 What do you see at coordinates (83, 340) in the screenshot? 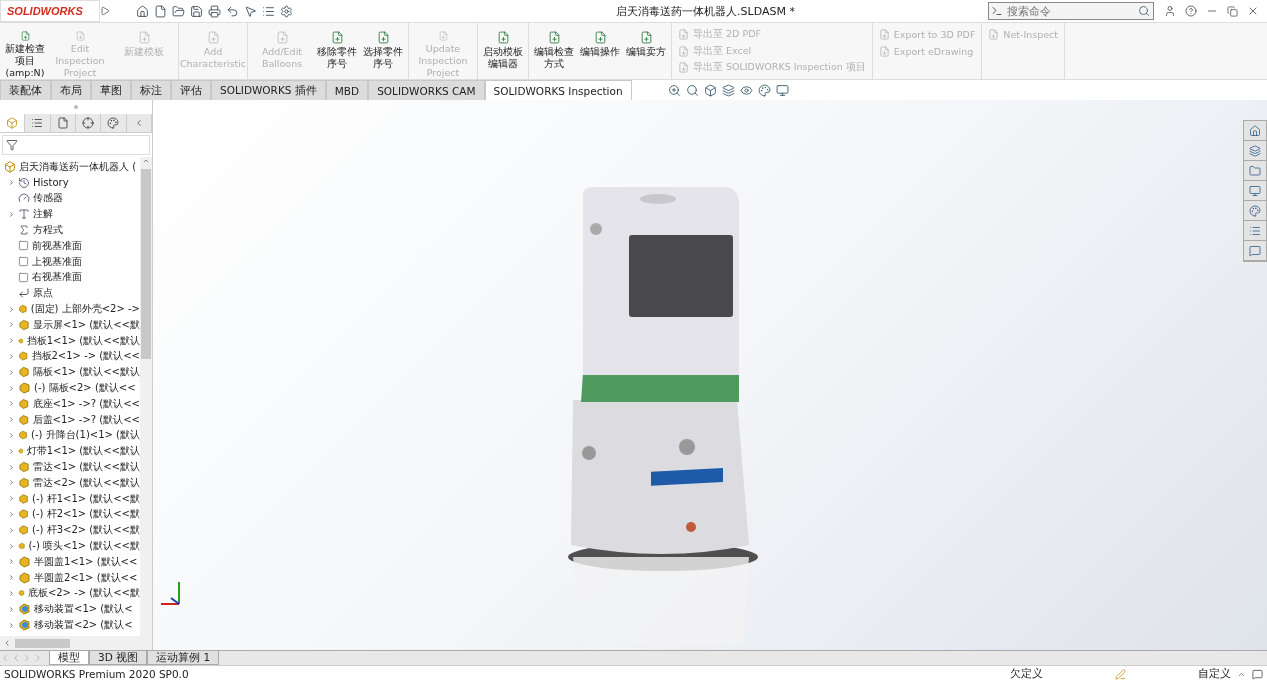
I see `tree-item: 挡板1<1> (默认<<默认` at bounding box center [83, 340].